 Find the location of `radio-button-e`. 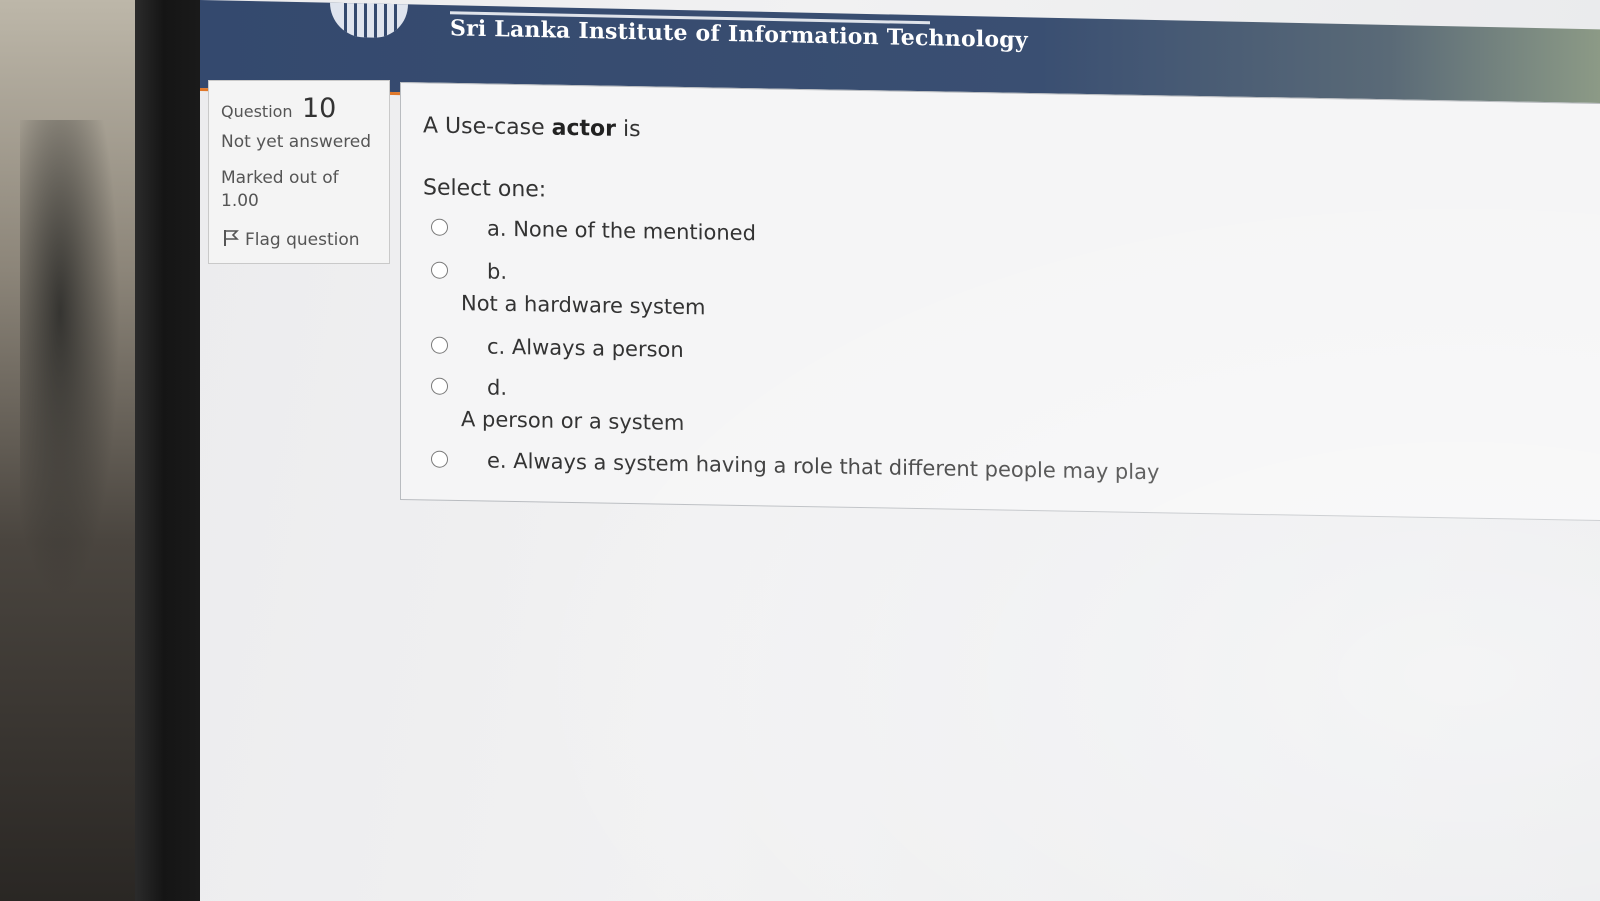

radio-button-e is located at coordinates (439, 459).